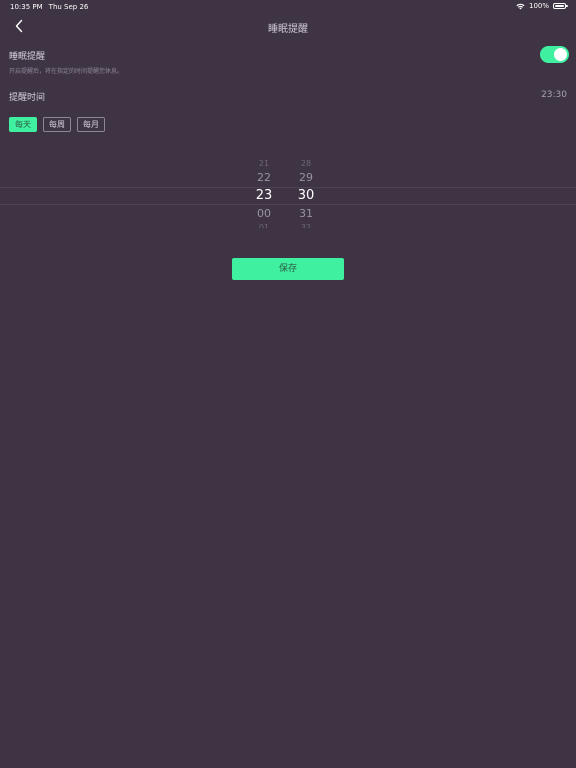  I want to click on hour-option: 21, so click(264, 163).